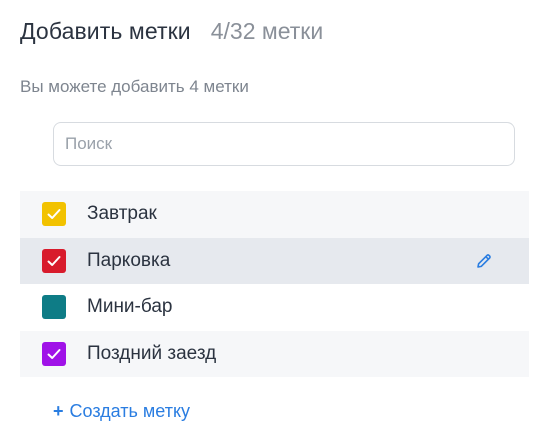  Describe the element at coordinates (58, 411) in the screenshot. I see `plus-icon: +` at that location.